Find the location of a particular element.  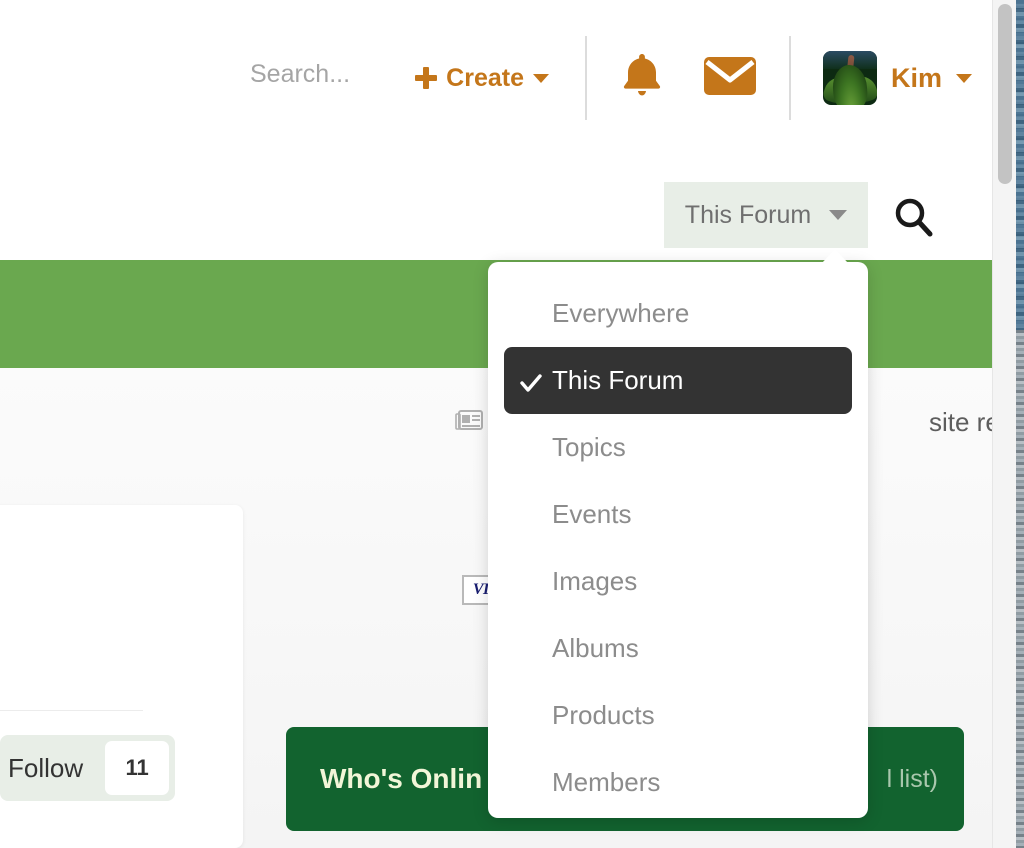

scope-option-label: Topics is located at coordinates (589, 447).